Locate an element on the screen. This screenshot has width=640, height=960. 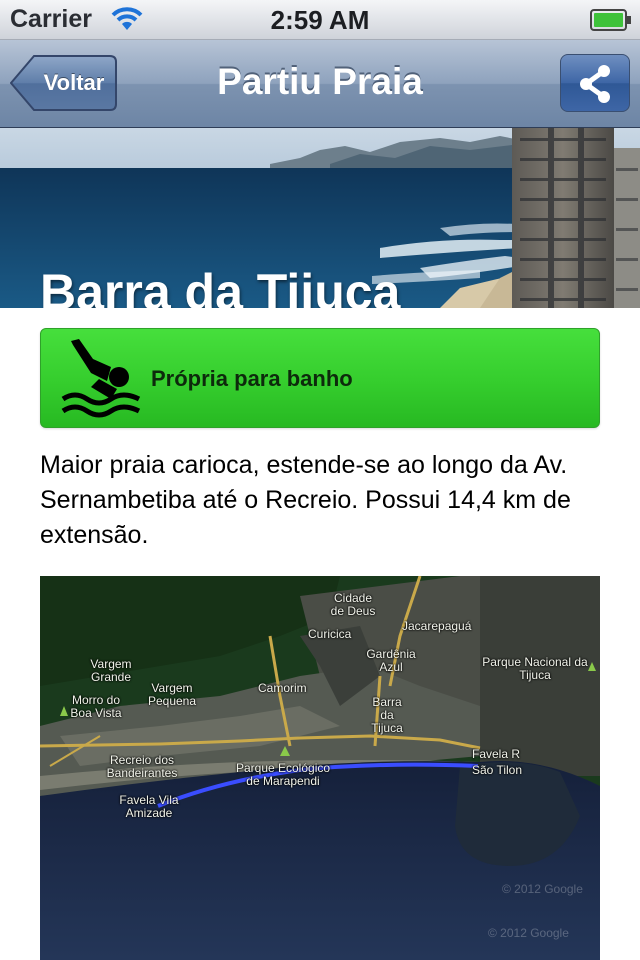
page-title: Partiu Praia is located at coordinates (320, 81).